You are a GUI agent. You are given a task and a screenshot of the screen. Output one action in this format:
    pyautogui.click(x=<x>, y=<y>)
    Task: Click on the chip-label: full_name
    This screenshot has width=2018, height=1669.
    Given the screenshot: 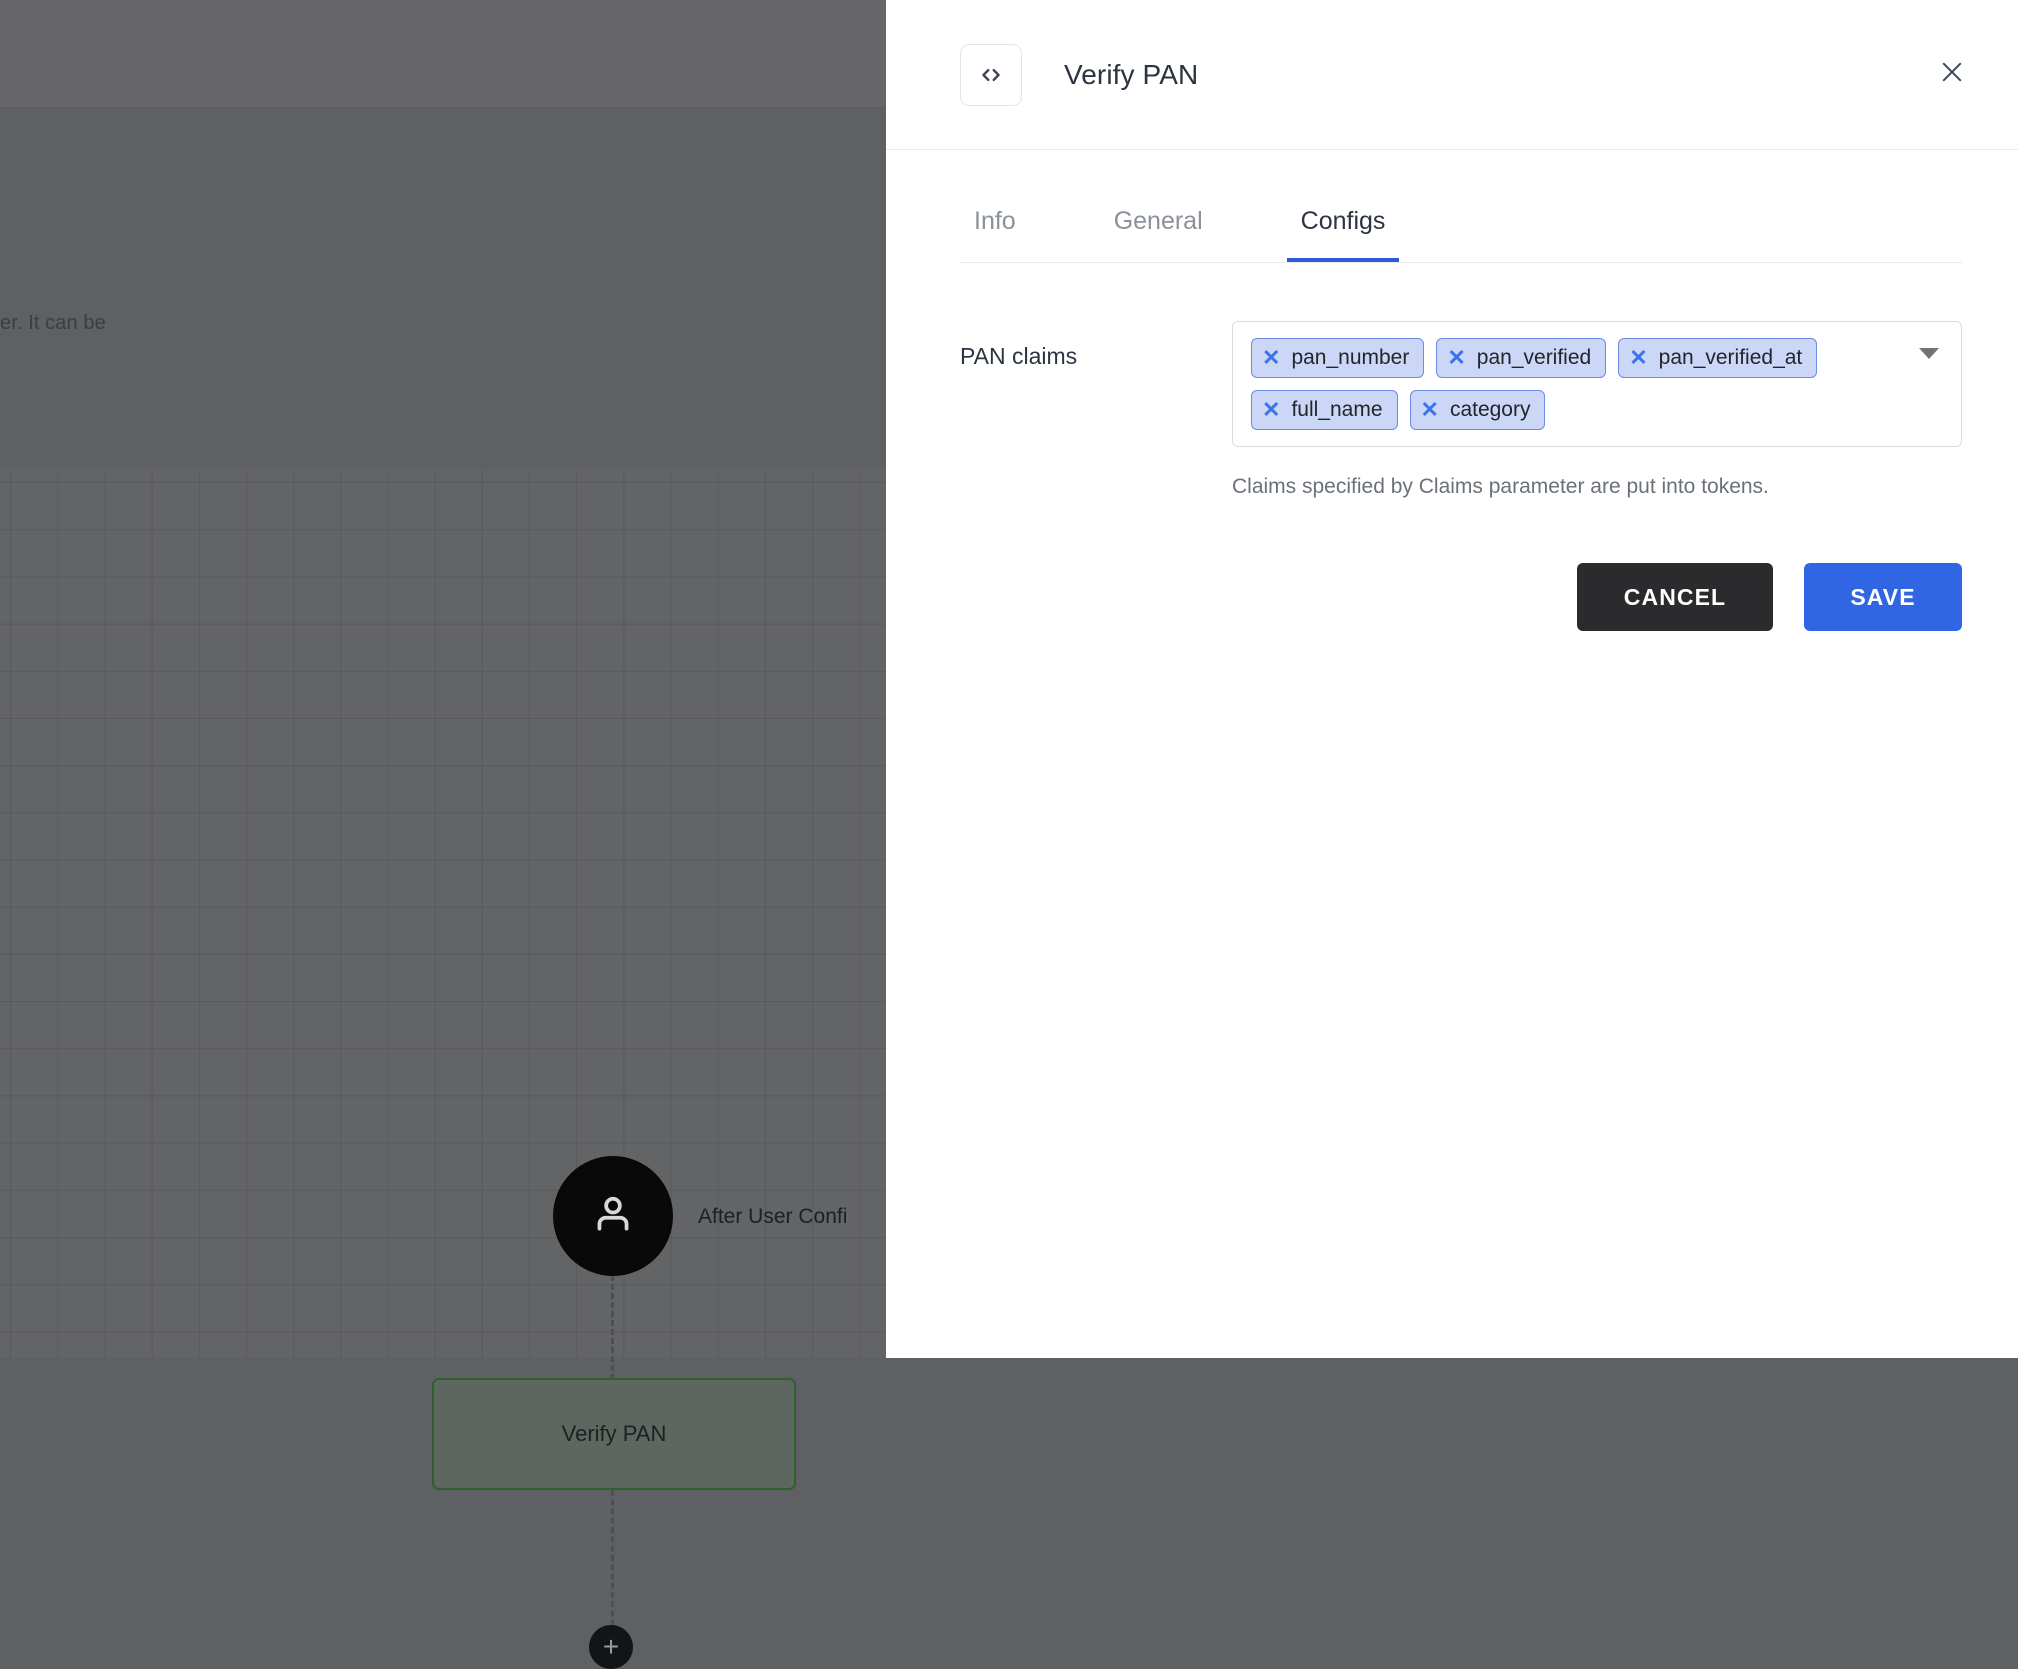 What is the action you would take?
    pyautogui.click(x=1336, y=410)
    